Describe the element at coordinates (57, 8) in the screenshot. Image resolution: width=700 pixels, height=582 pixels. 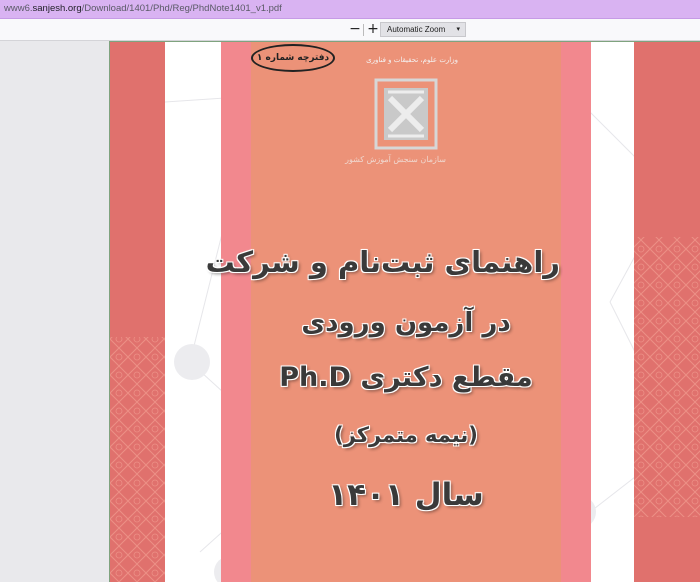
I see `url-domain: sanjesh.org` at that location.